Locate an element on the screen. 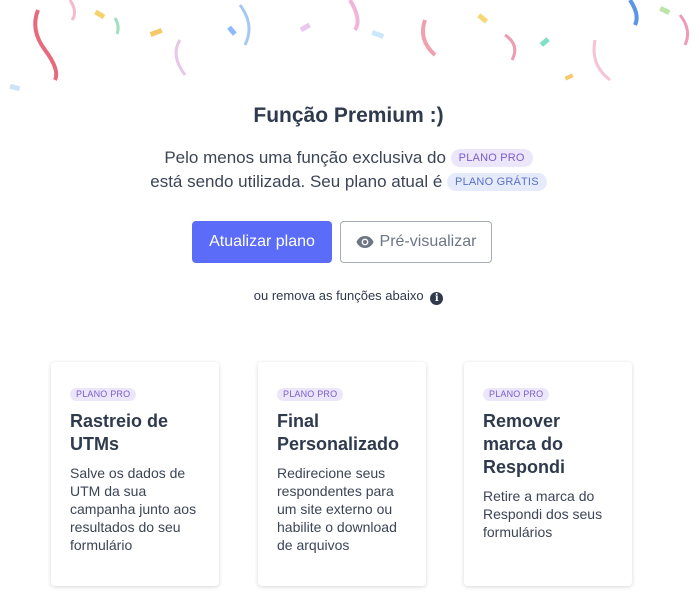 This screenshot has height=592, width=697. page-title: Função Premium :) is located at coordinates (348, 115).